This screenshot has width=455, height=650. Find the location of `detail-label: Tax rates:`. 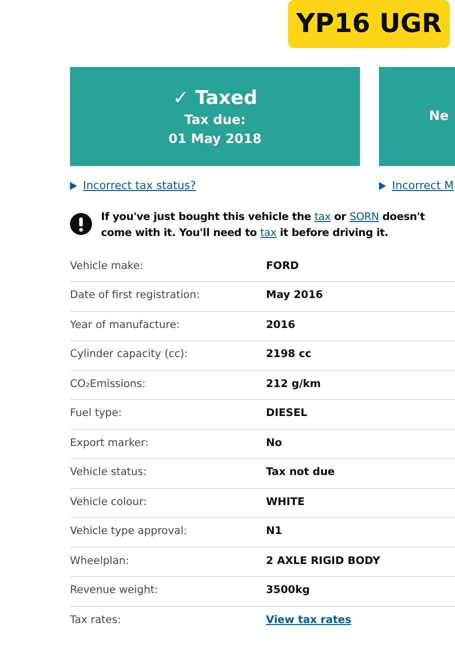

detail-label: Tax rates: is located at coordinates (96, 620).